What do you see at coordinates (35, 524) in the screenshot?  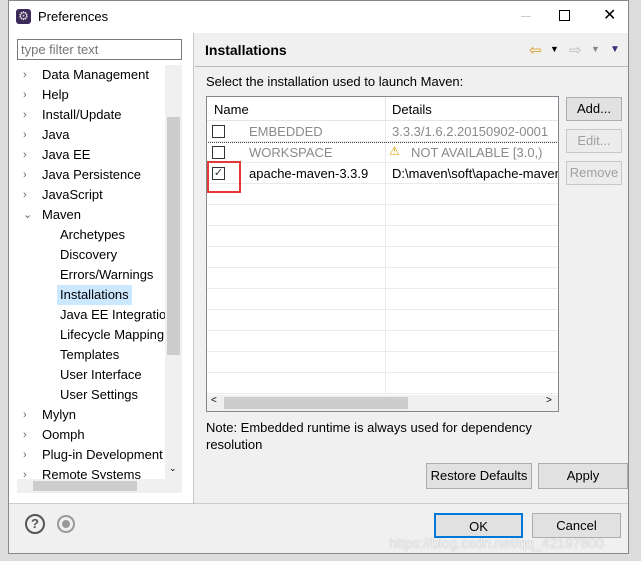 I see `help-icon: ?` at bounding box center [35, 524].